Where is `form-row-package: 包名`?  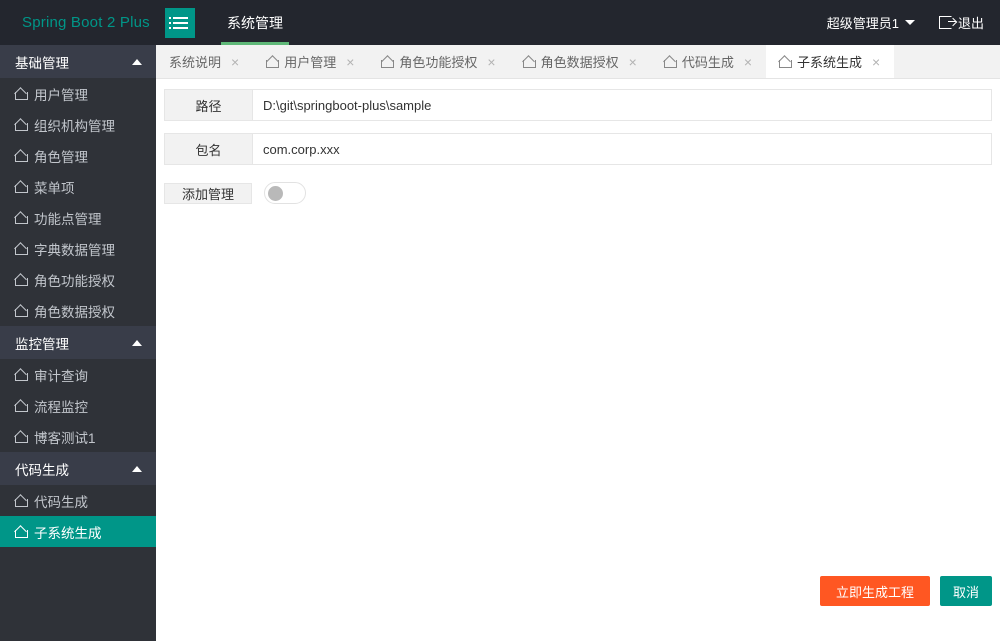
form-row-package: 包名 is located at coordinates (578, 149).